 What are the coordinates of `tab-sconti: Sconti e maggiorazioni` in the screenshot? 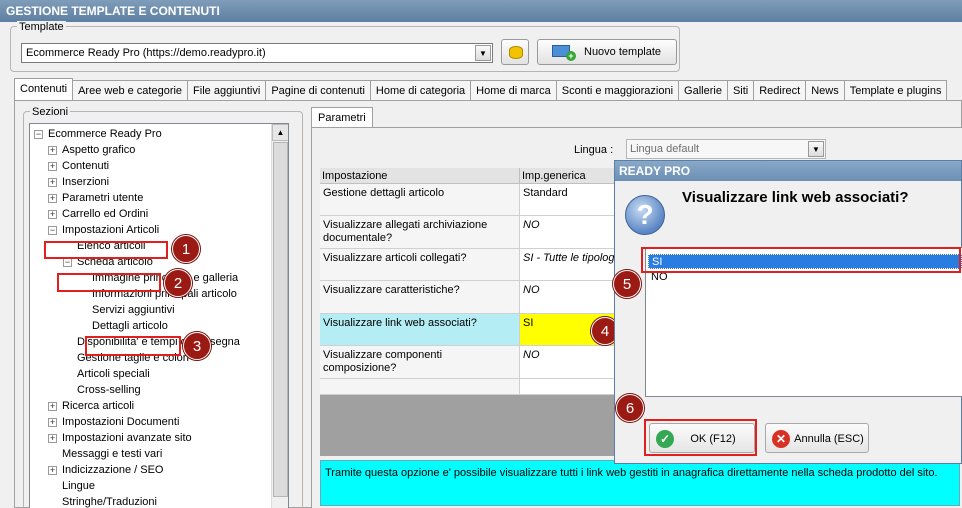 It's located at (617, 90).